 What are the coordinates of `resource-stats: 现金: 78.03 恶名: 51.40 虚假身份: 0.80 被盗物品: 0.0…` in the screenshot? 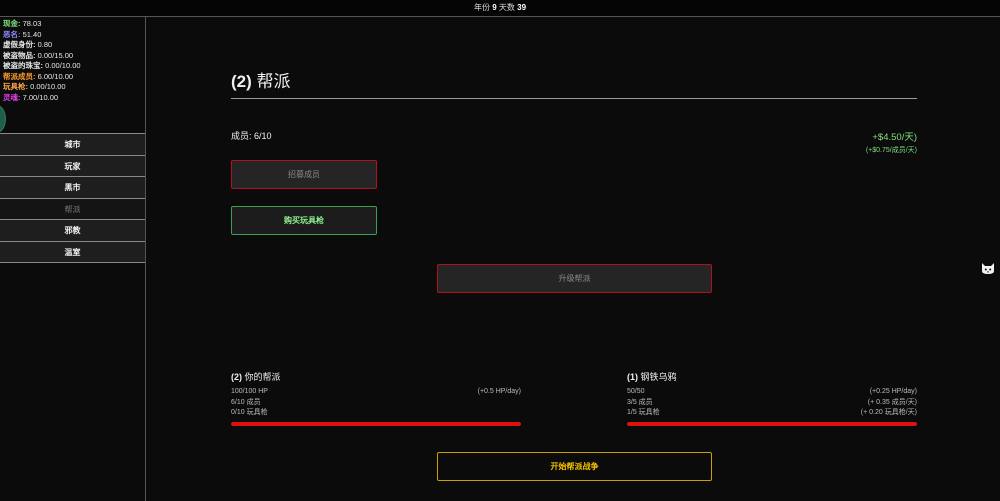 It's located at (42, 61).